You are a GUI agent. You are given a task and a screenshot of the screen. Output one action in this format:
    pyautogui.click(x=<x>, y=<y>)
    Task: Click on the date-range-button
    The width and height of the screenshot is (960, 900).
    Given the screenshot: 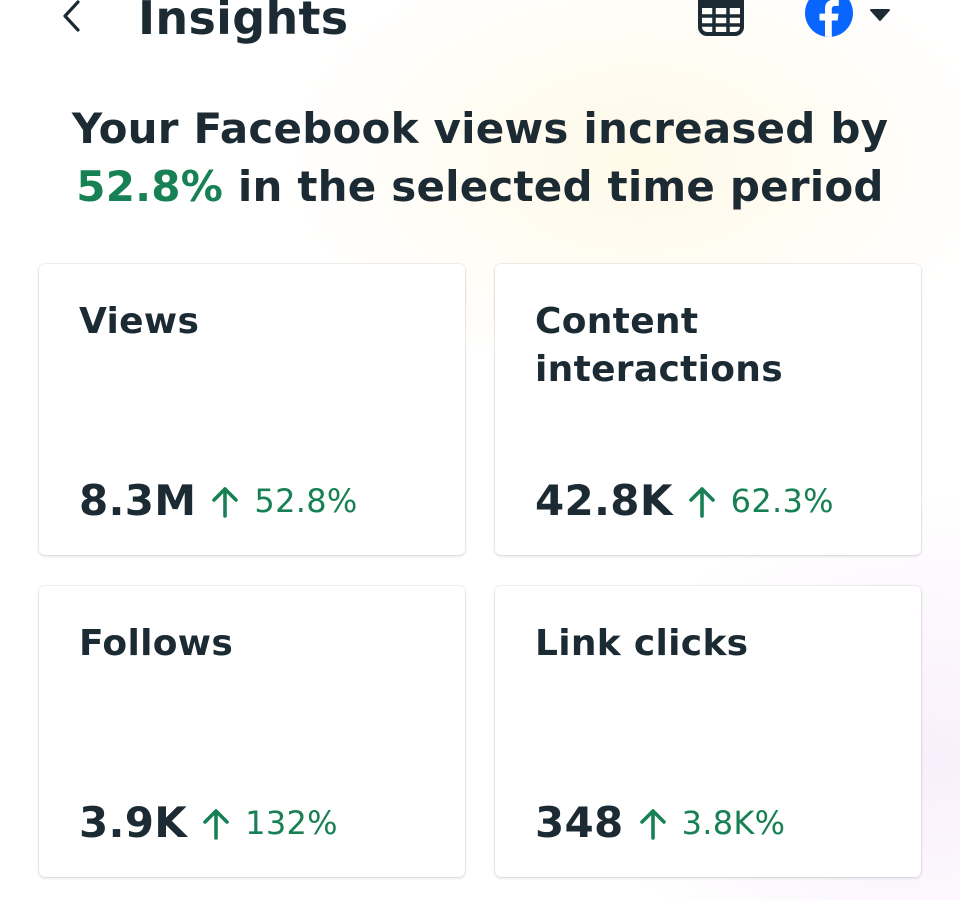 What is the action you would take?
    pyautogui.click(x=721, y=20)
    